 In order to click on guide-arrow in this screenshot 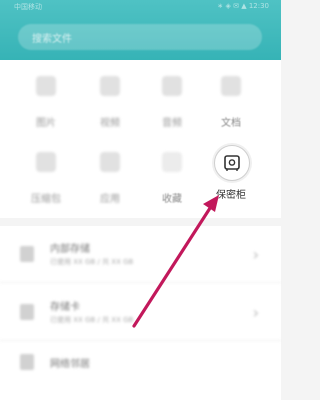, I will do `click(175, 261)`.